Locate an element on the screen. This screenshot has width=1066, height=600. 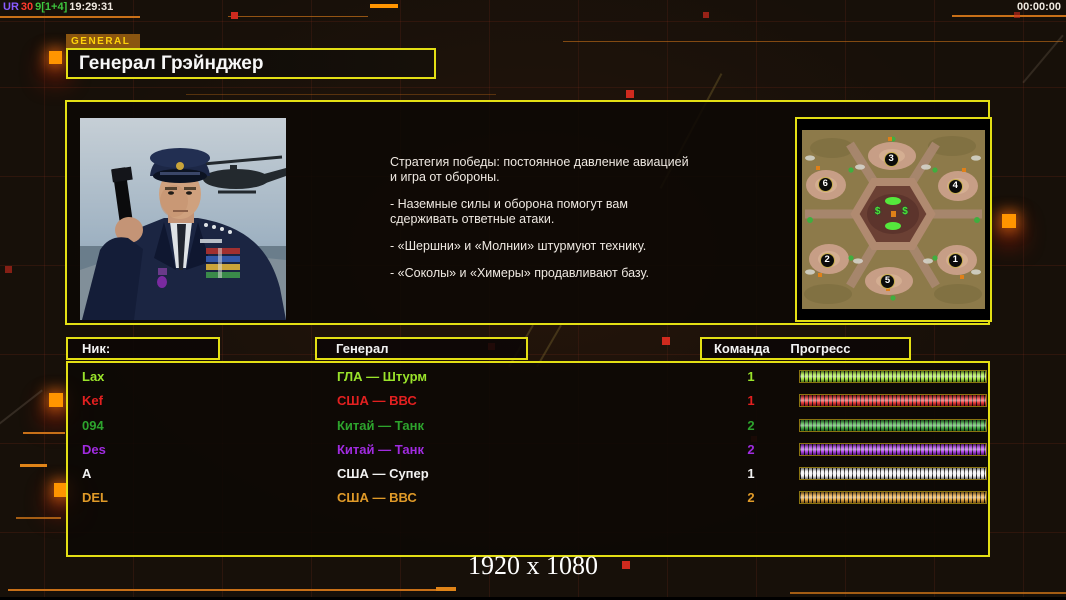
map-start-position: 4 is located at coordinates (955, 187).